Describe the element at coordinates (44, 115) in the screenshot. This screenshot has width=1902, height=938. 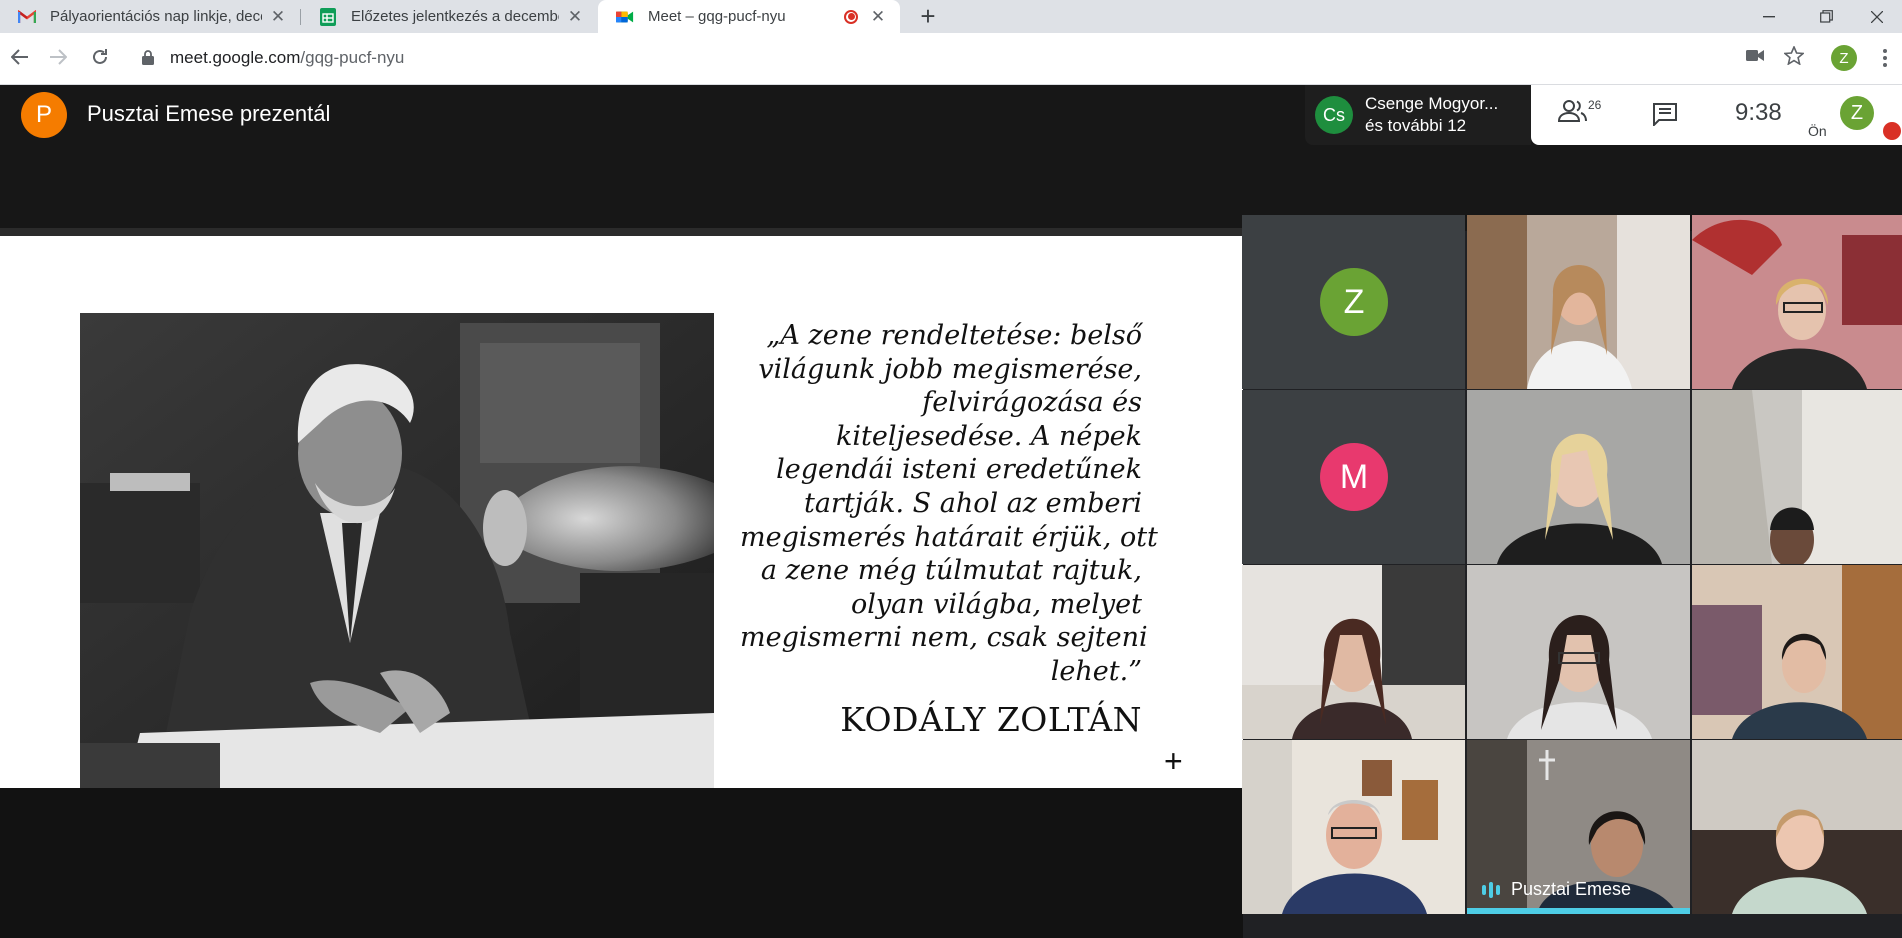
I see `presenter-avatar: P` at that location.